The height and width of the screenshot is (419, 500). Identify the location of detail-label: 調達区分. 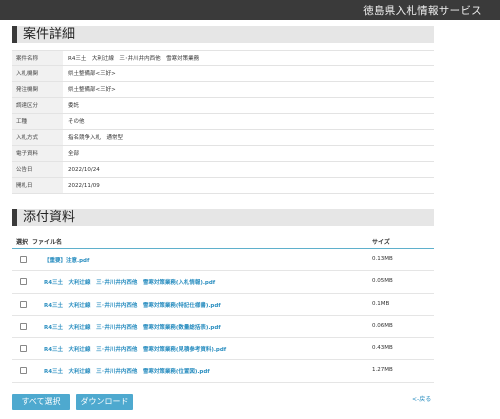
(37, 105).